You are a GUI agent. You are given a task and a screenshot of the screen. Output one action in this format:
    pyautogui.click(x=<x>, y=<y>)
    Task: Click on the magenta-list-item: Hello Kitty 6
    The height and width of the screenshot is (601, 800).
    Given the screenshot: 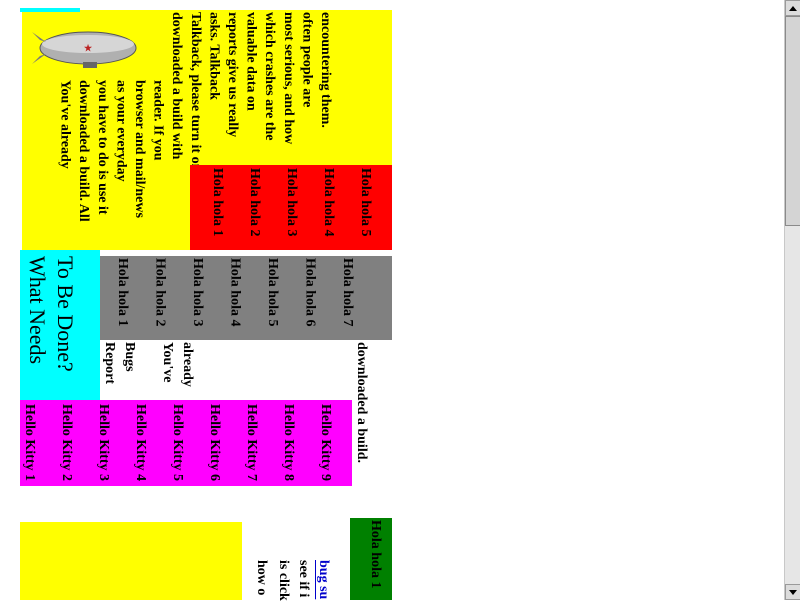 What is the action you would take?
    pyautogui.click(x=214, y=442)
    